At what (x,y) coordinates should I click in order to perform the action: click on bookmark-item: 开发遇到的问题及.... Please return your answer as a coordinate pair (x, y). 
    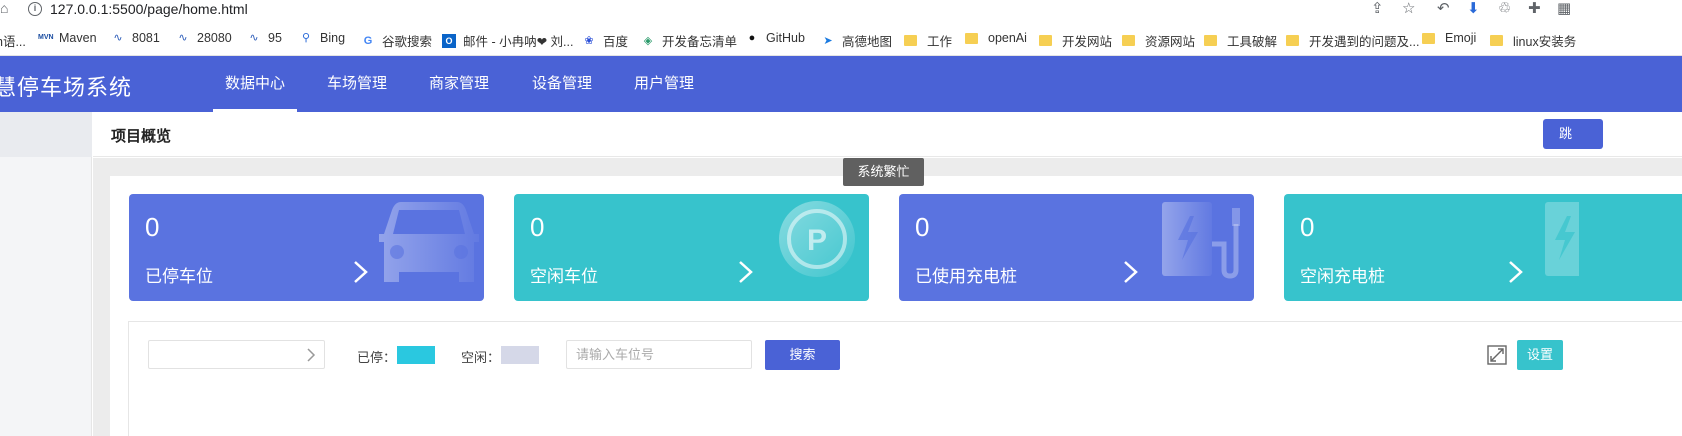
    Looking at the image, I should click on (1352, 40).